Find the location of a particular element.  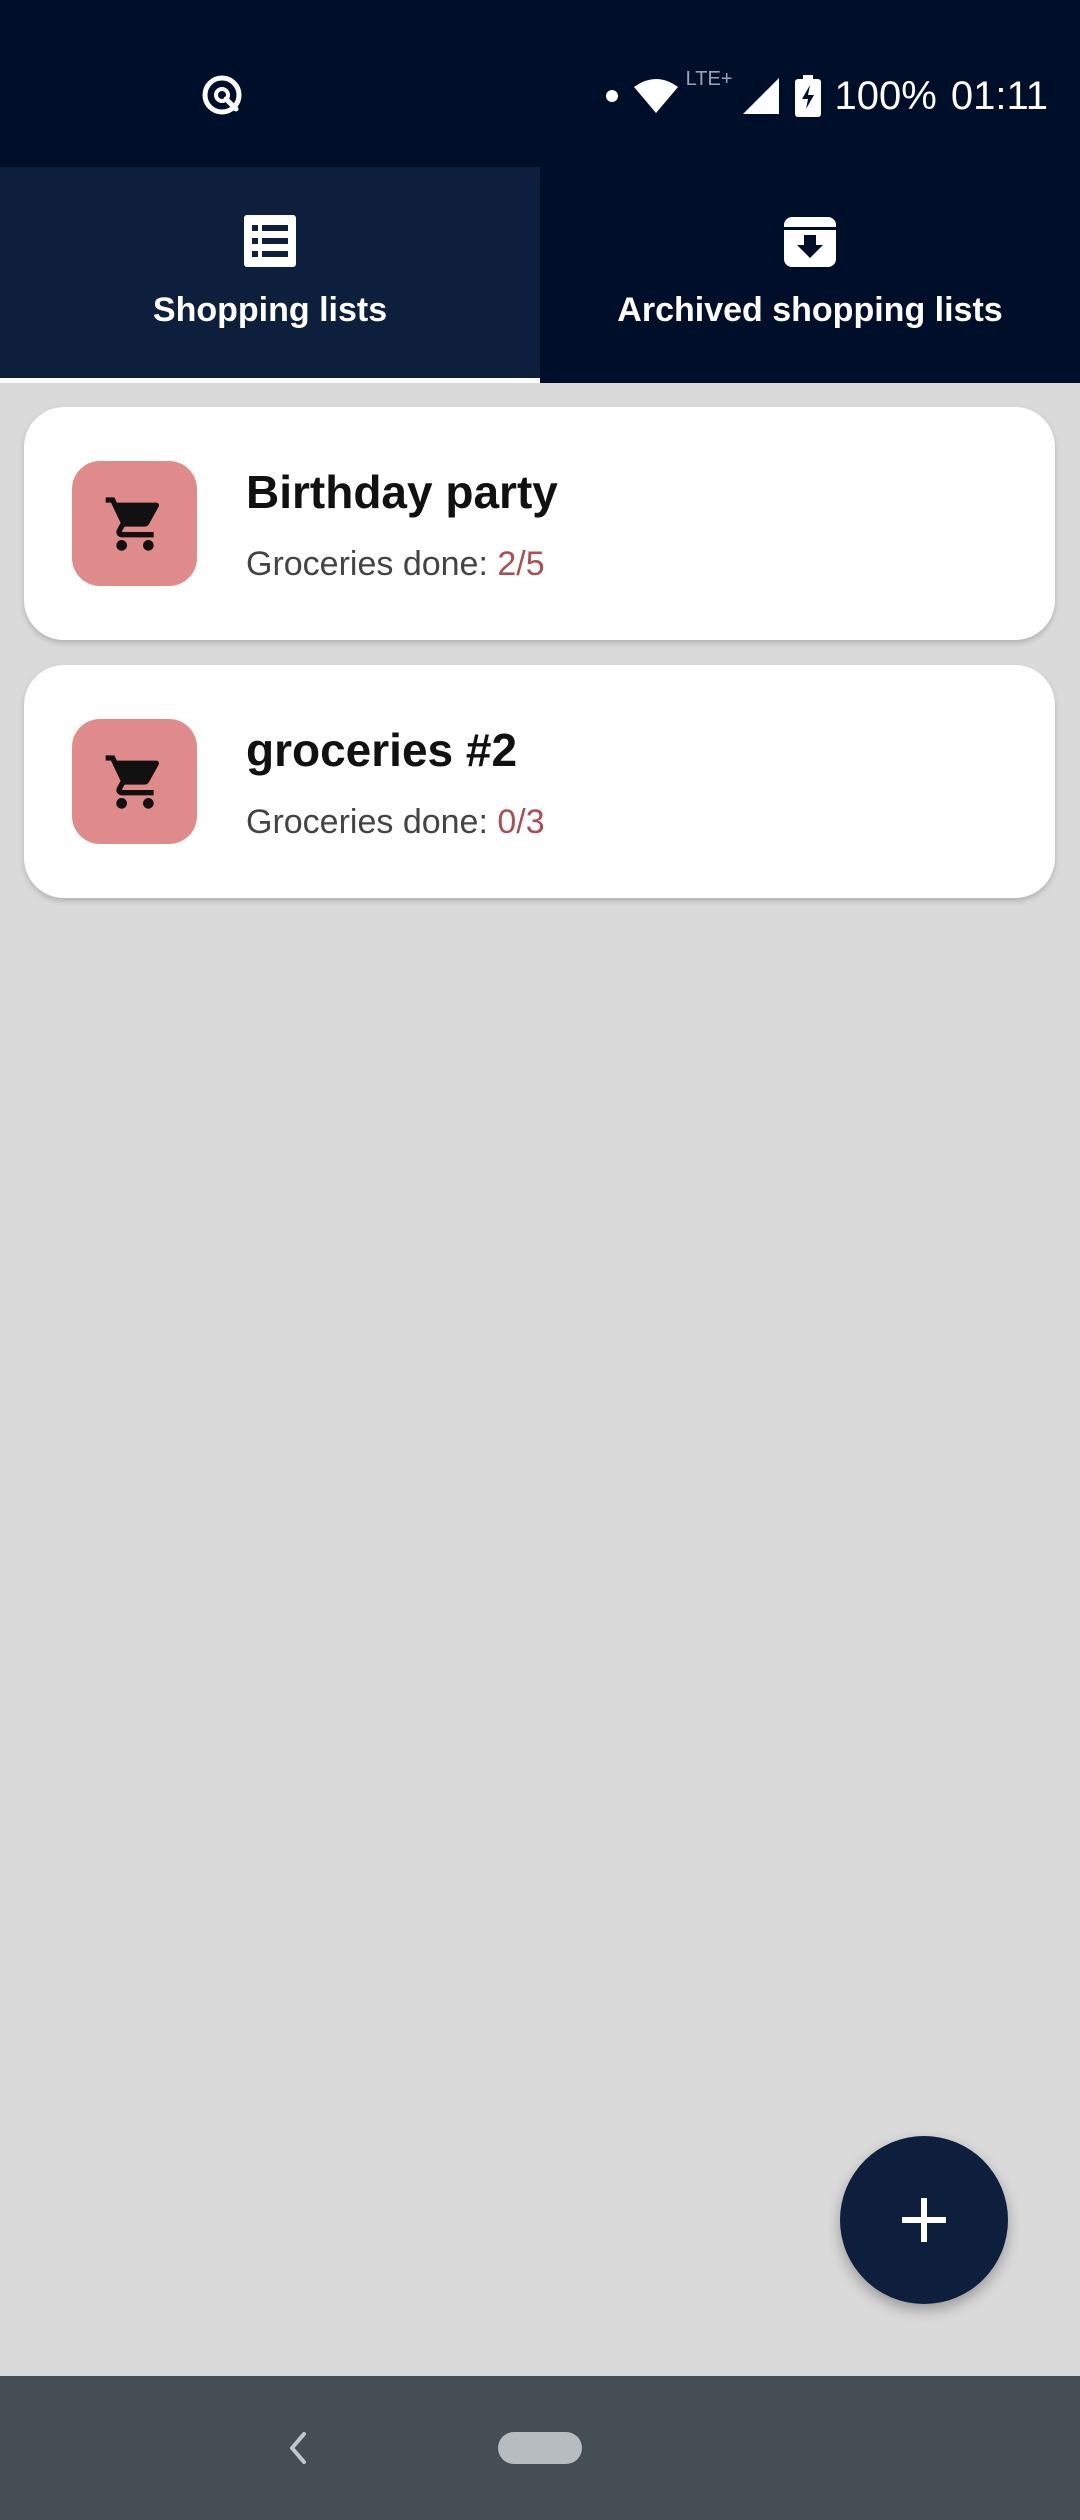

progress-count: 0/3 is located at coordinates (521, 822).